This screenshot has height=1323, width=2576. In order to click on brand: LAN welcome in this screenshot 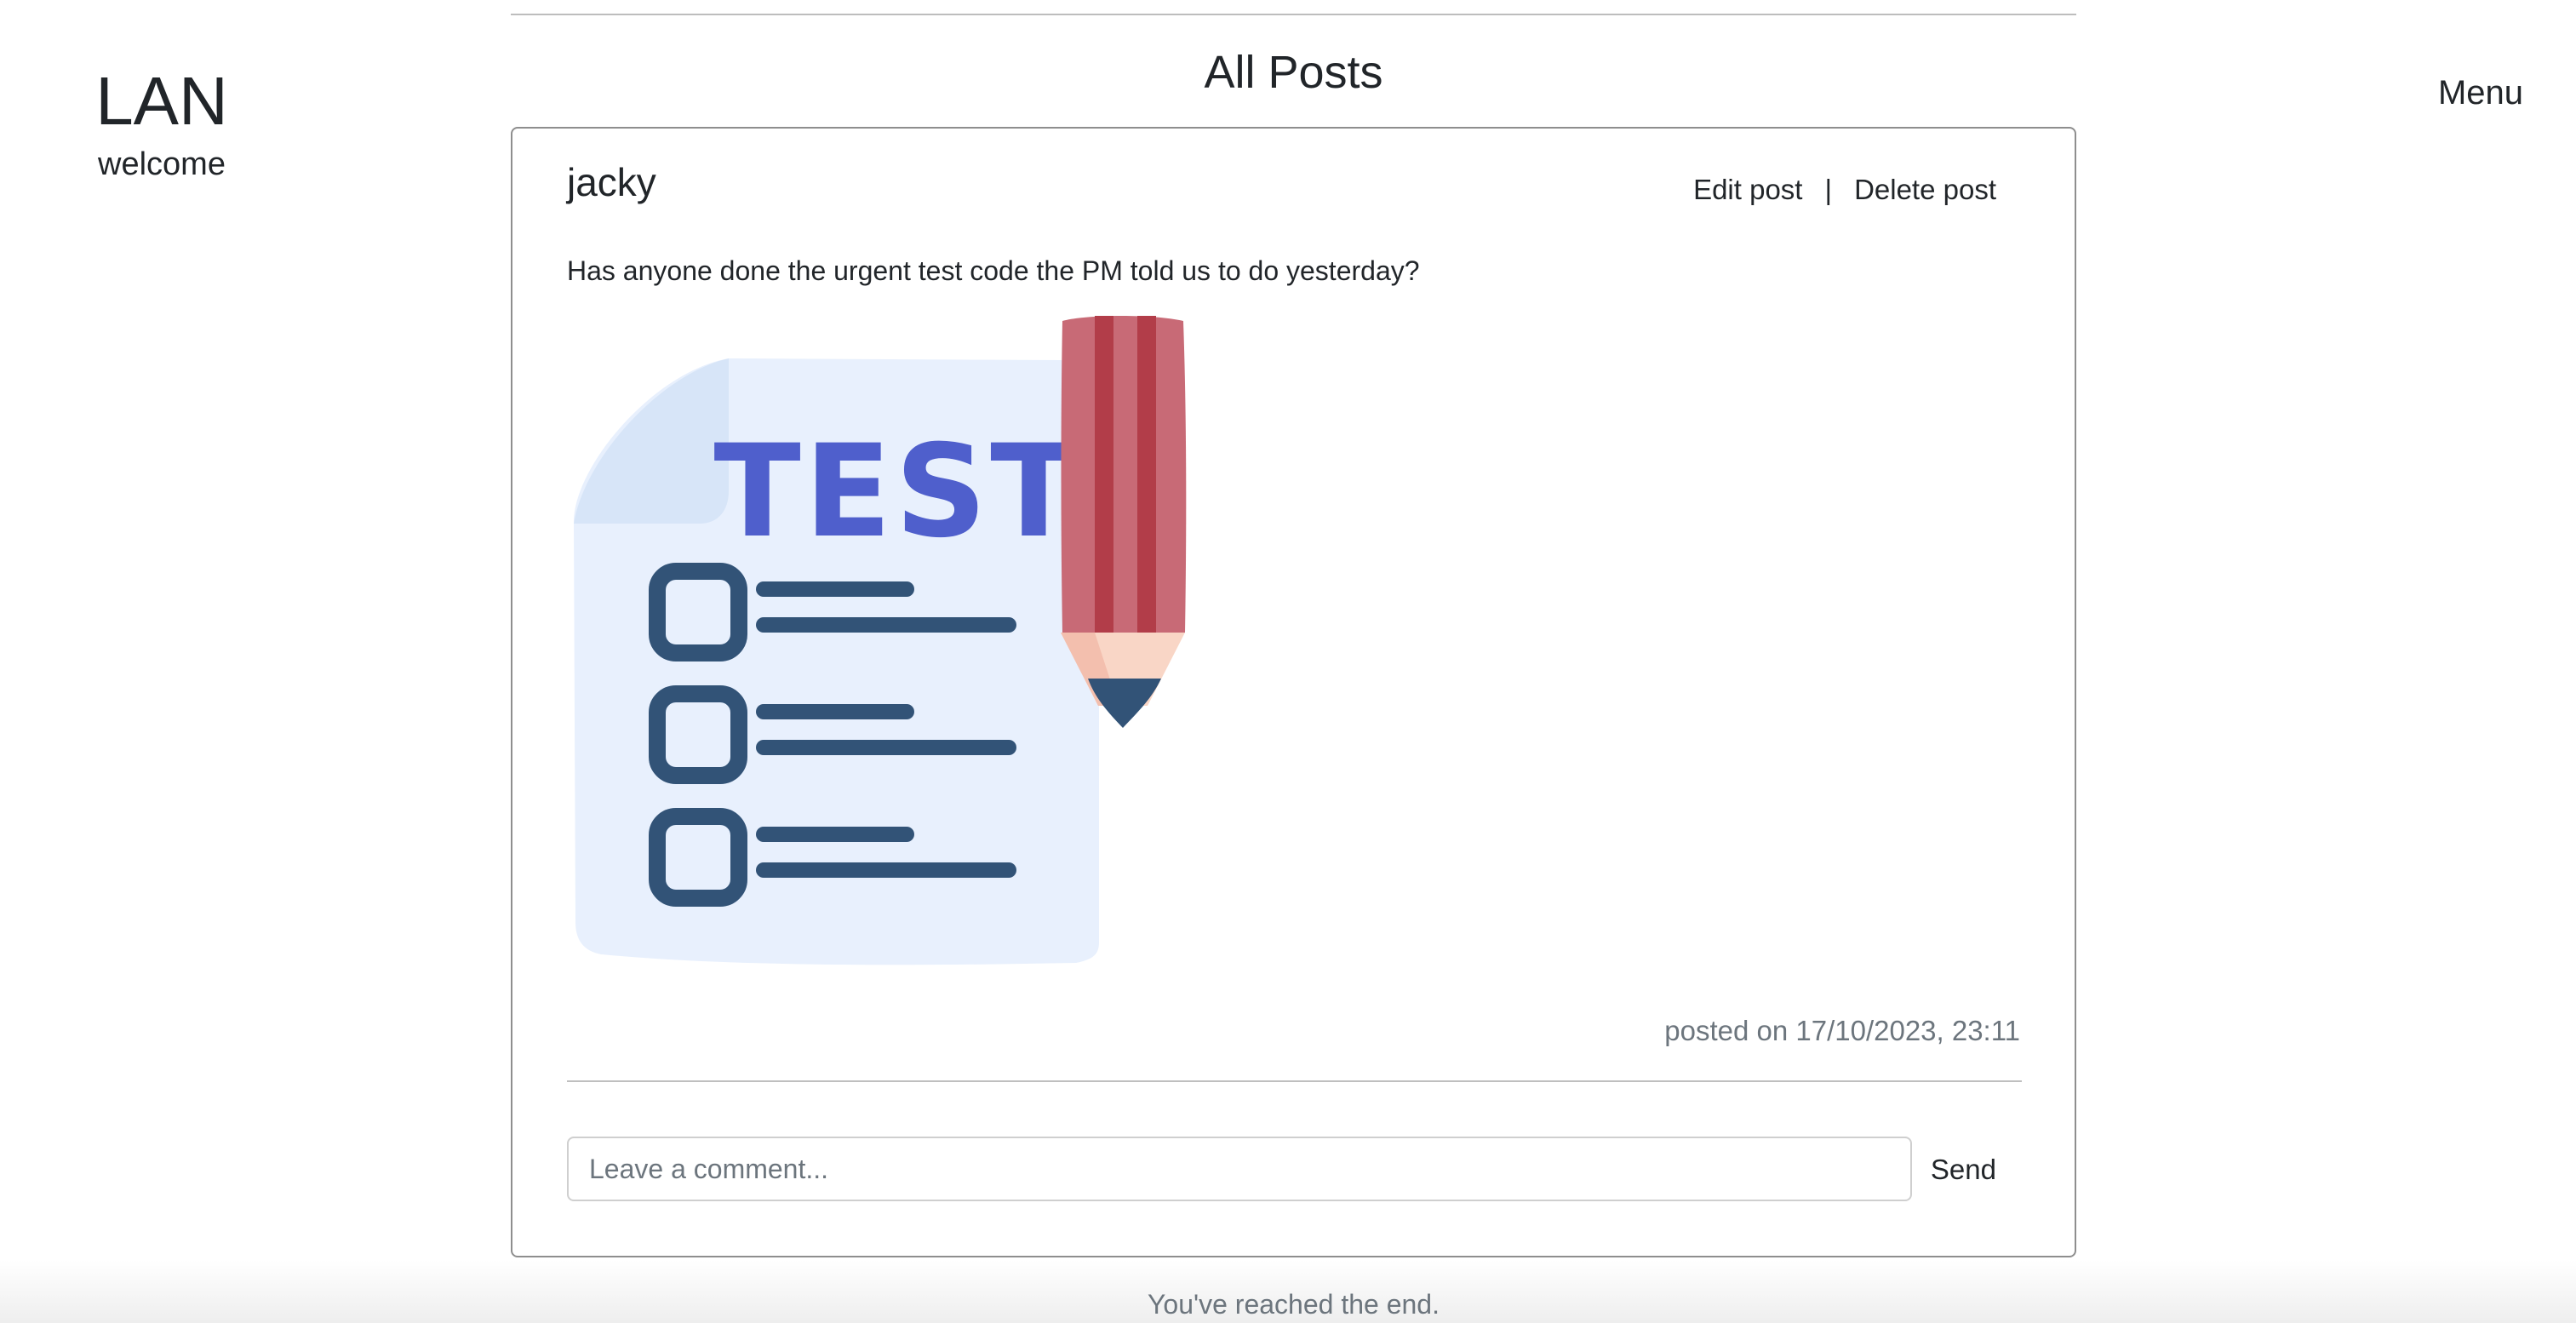, I will do `click(161, 122)`.